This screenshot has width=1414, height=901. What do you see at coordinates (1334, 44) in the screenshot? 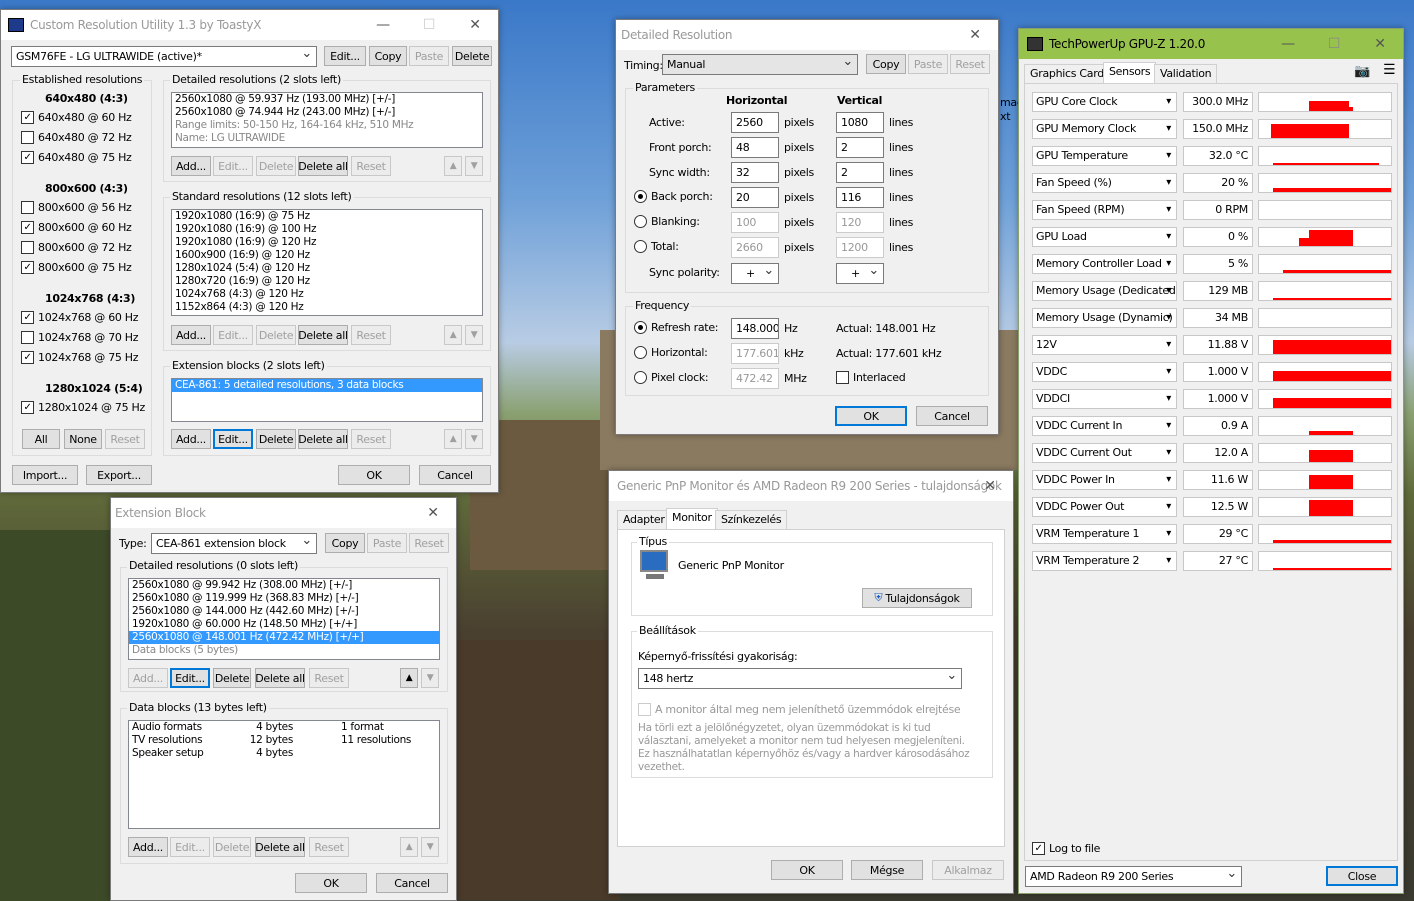
I see `maximize-icon: ☐` at bounding box center [1334, 44].